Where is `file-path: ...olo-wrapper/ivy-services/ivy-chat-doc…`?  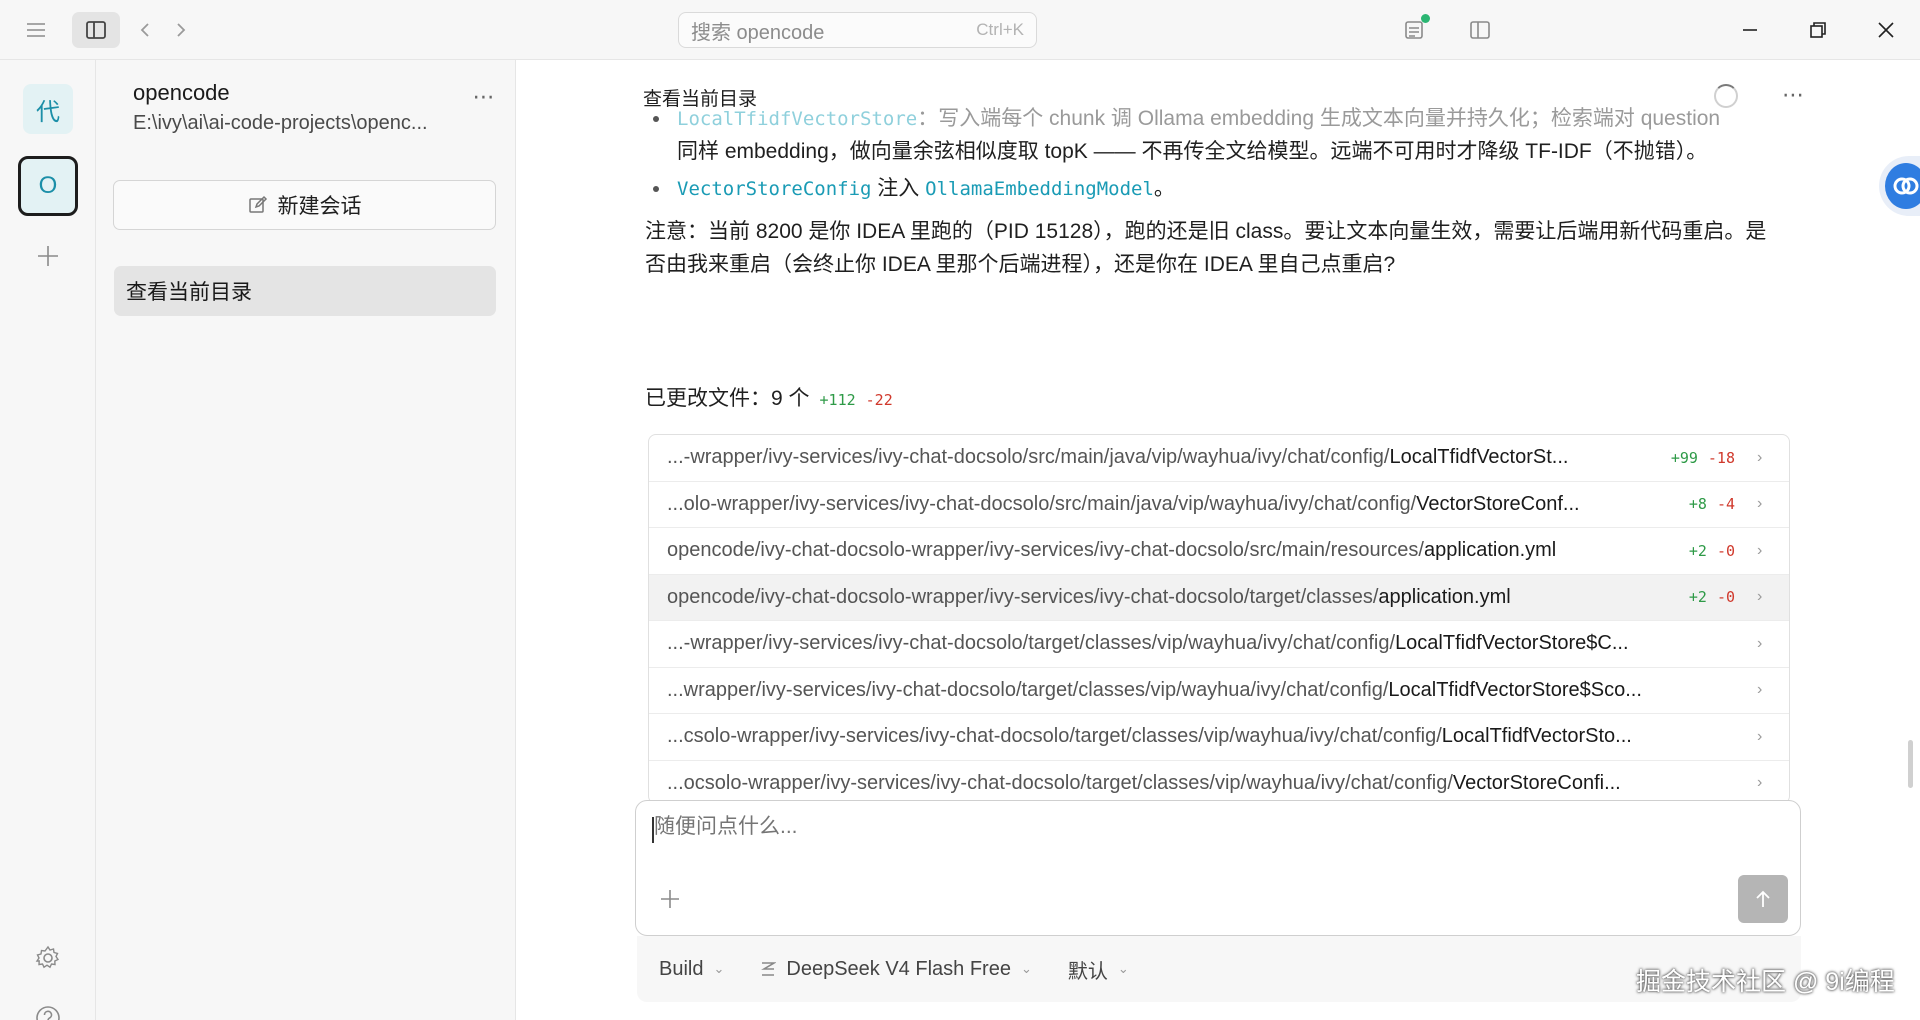
file-path: ...olo-wrapper/ivy-services/ivy-chat-doc… is located at coordinates (1123, 503).